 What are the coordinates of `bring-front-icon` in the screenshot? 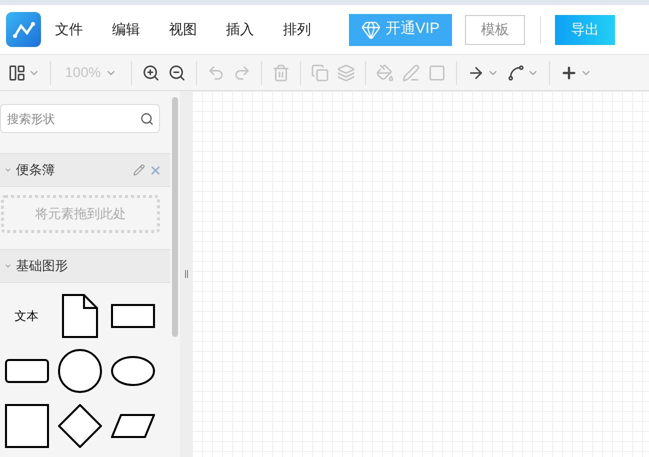 It's located at (319, 73).